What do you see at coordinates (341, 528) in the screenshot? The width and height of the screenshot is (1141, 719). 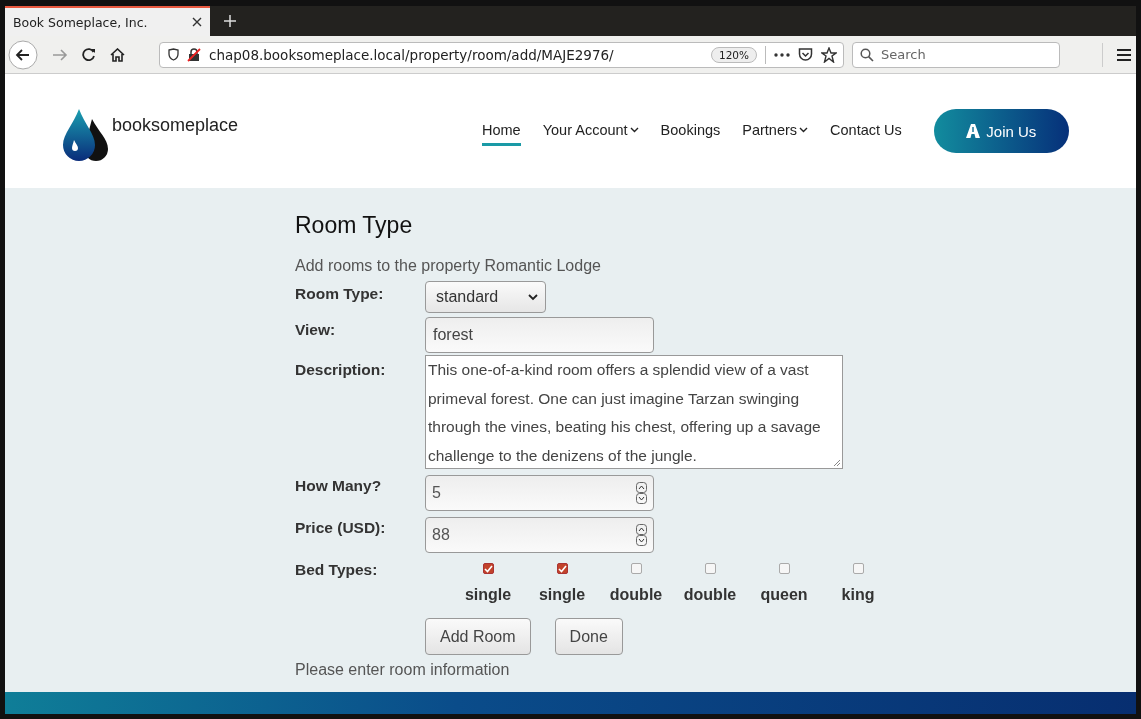 I see `field-label: Price (USD):` at bounding box center [341, 528].